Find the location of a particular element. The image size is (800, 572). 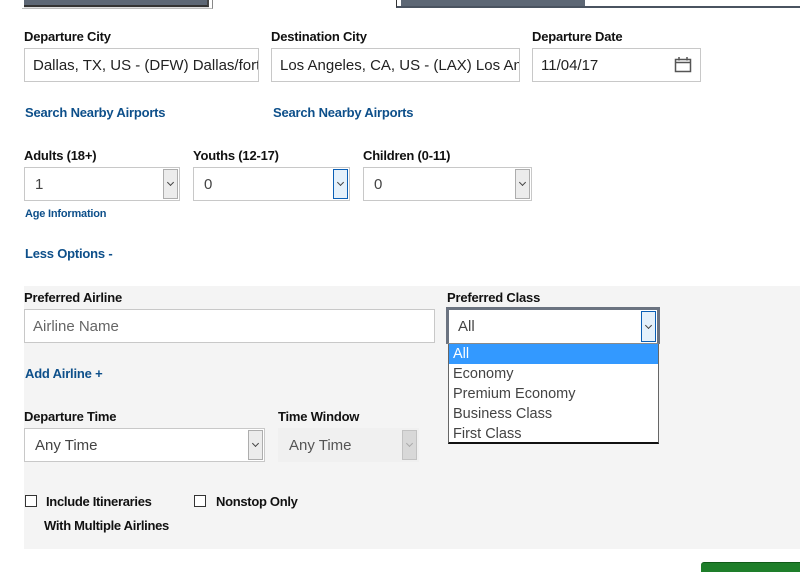

children-label: Children (0-11) is located at coordinates (407, 155).